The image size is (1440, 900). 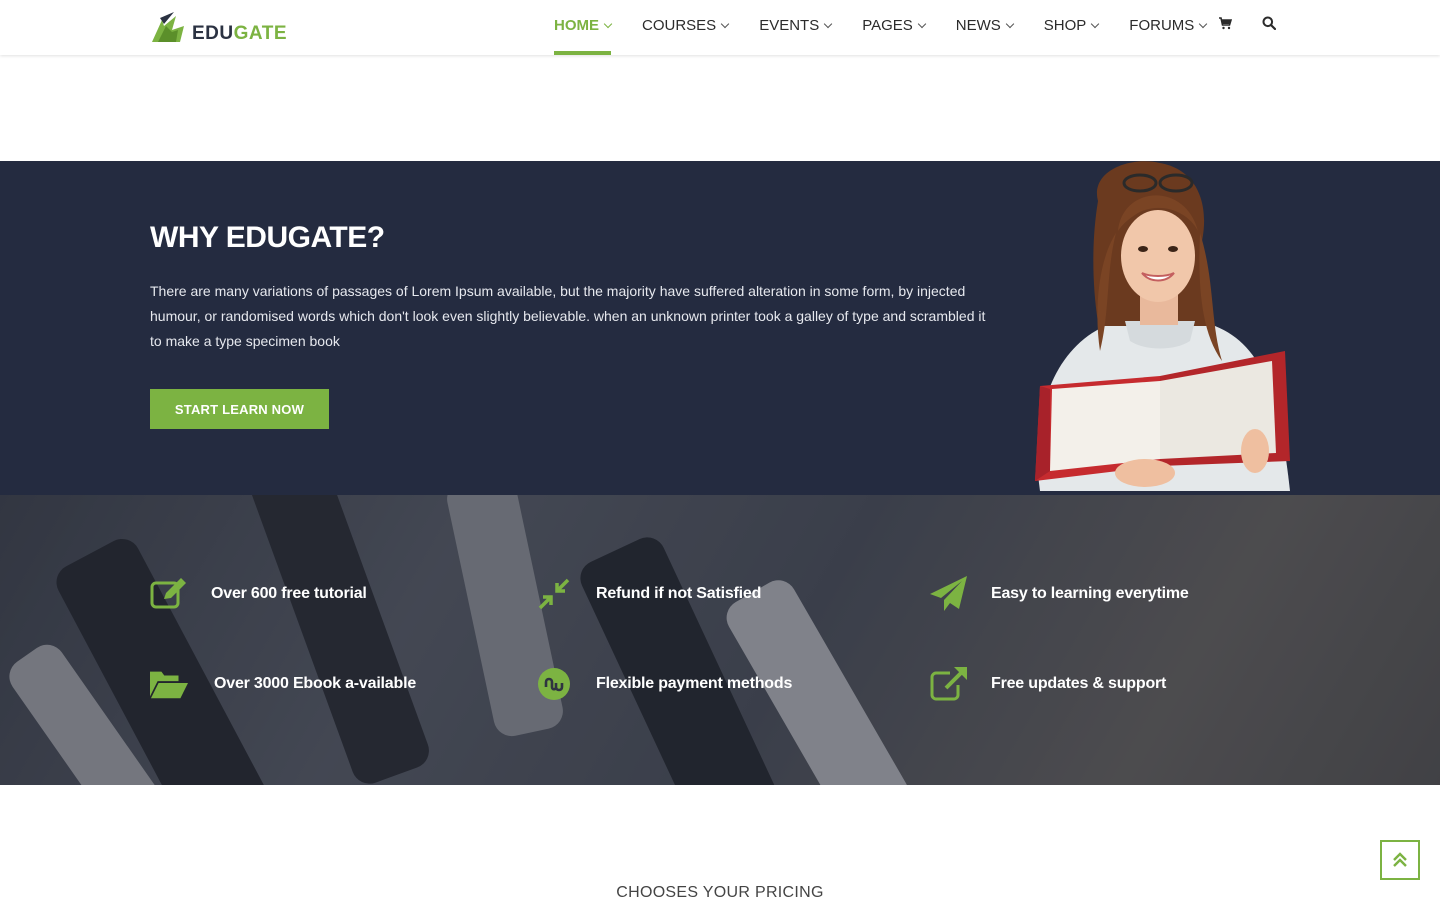 I want to click on feature-label: Free updates & support, so click(x=1079, y=683).